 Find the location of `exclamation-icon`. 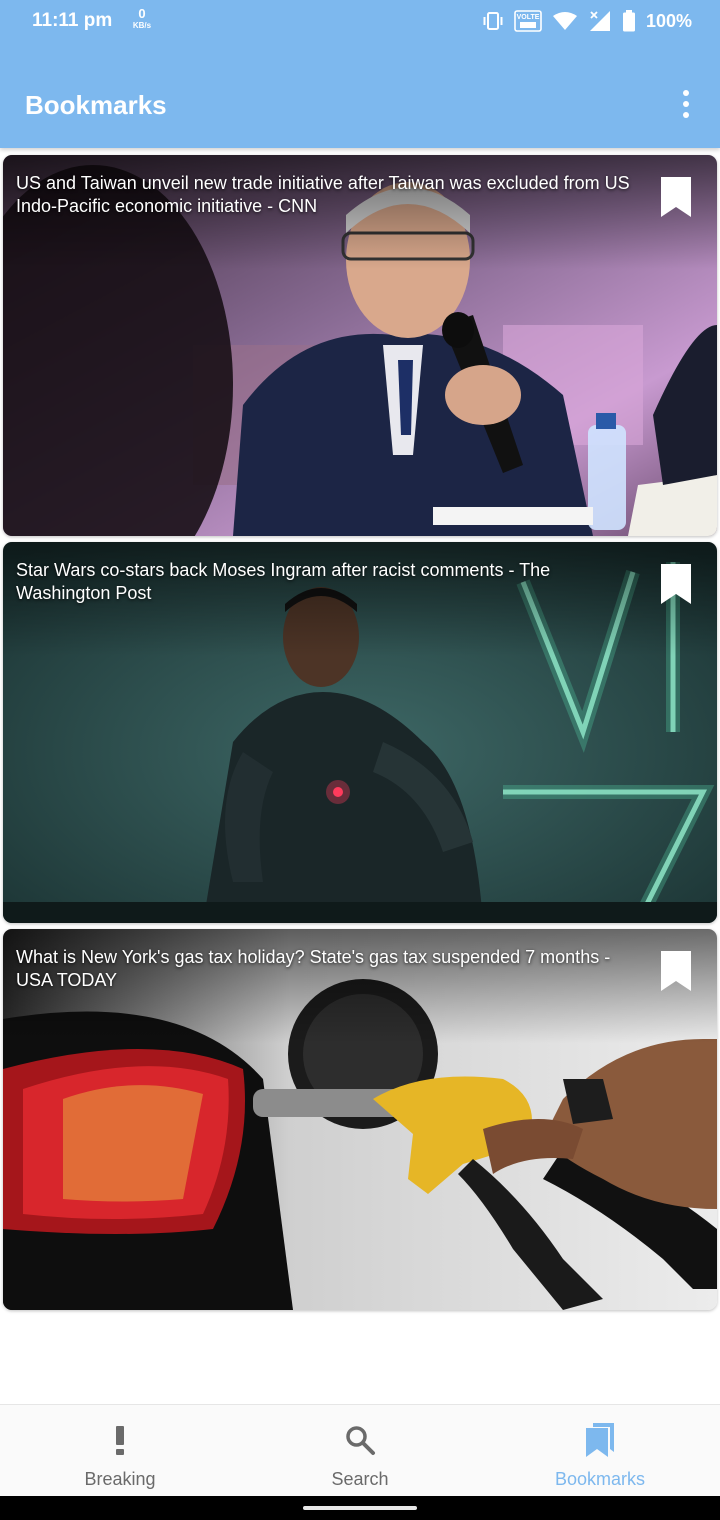

exclamation-icon is located at coordinates (120, 1440).